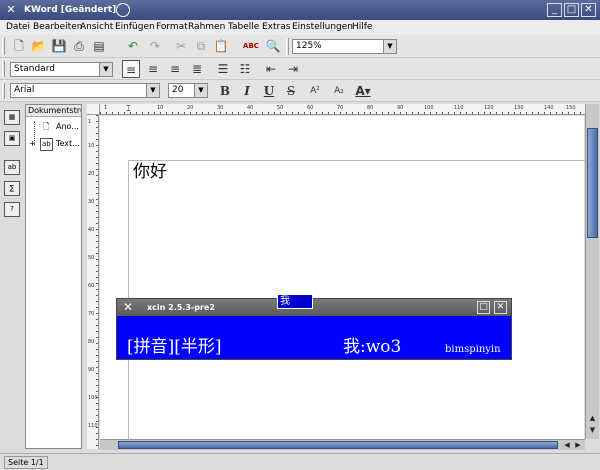 This screenshot has height=470, width=600. Describe the element at coordinates (338, 445) in the screenshot. I see `horizontal-scroll-thumb` at that location.